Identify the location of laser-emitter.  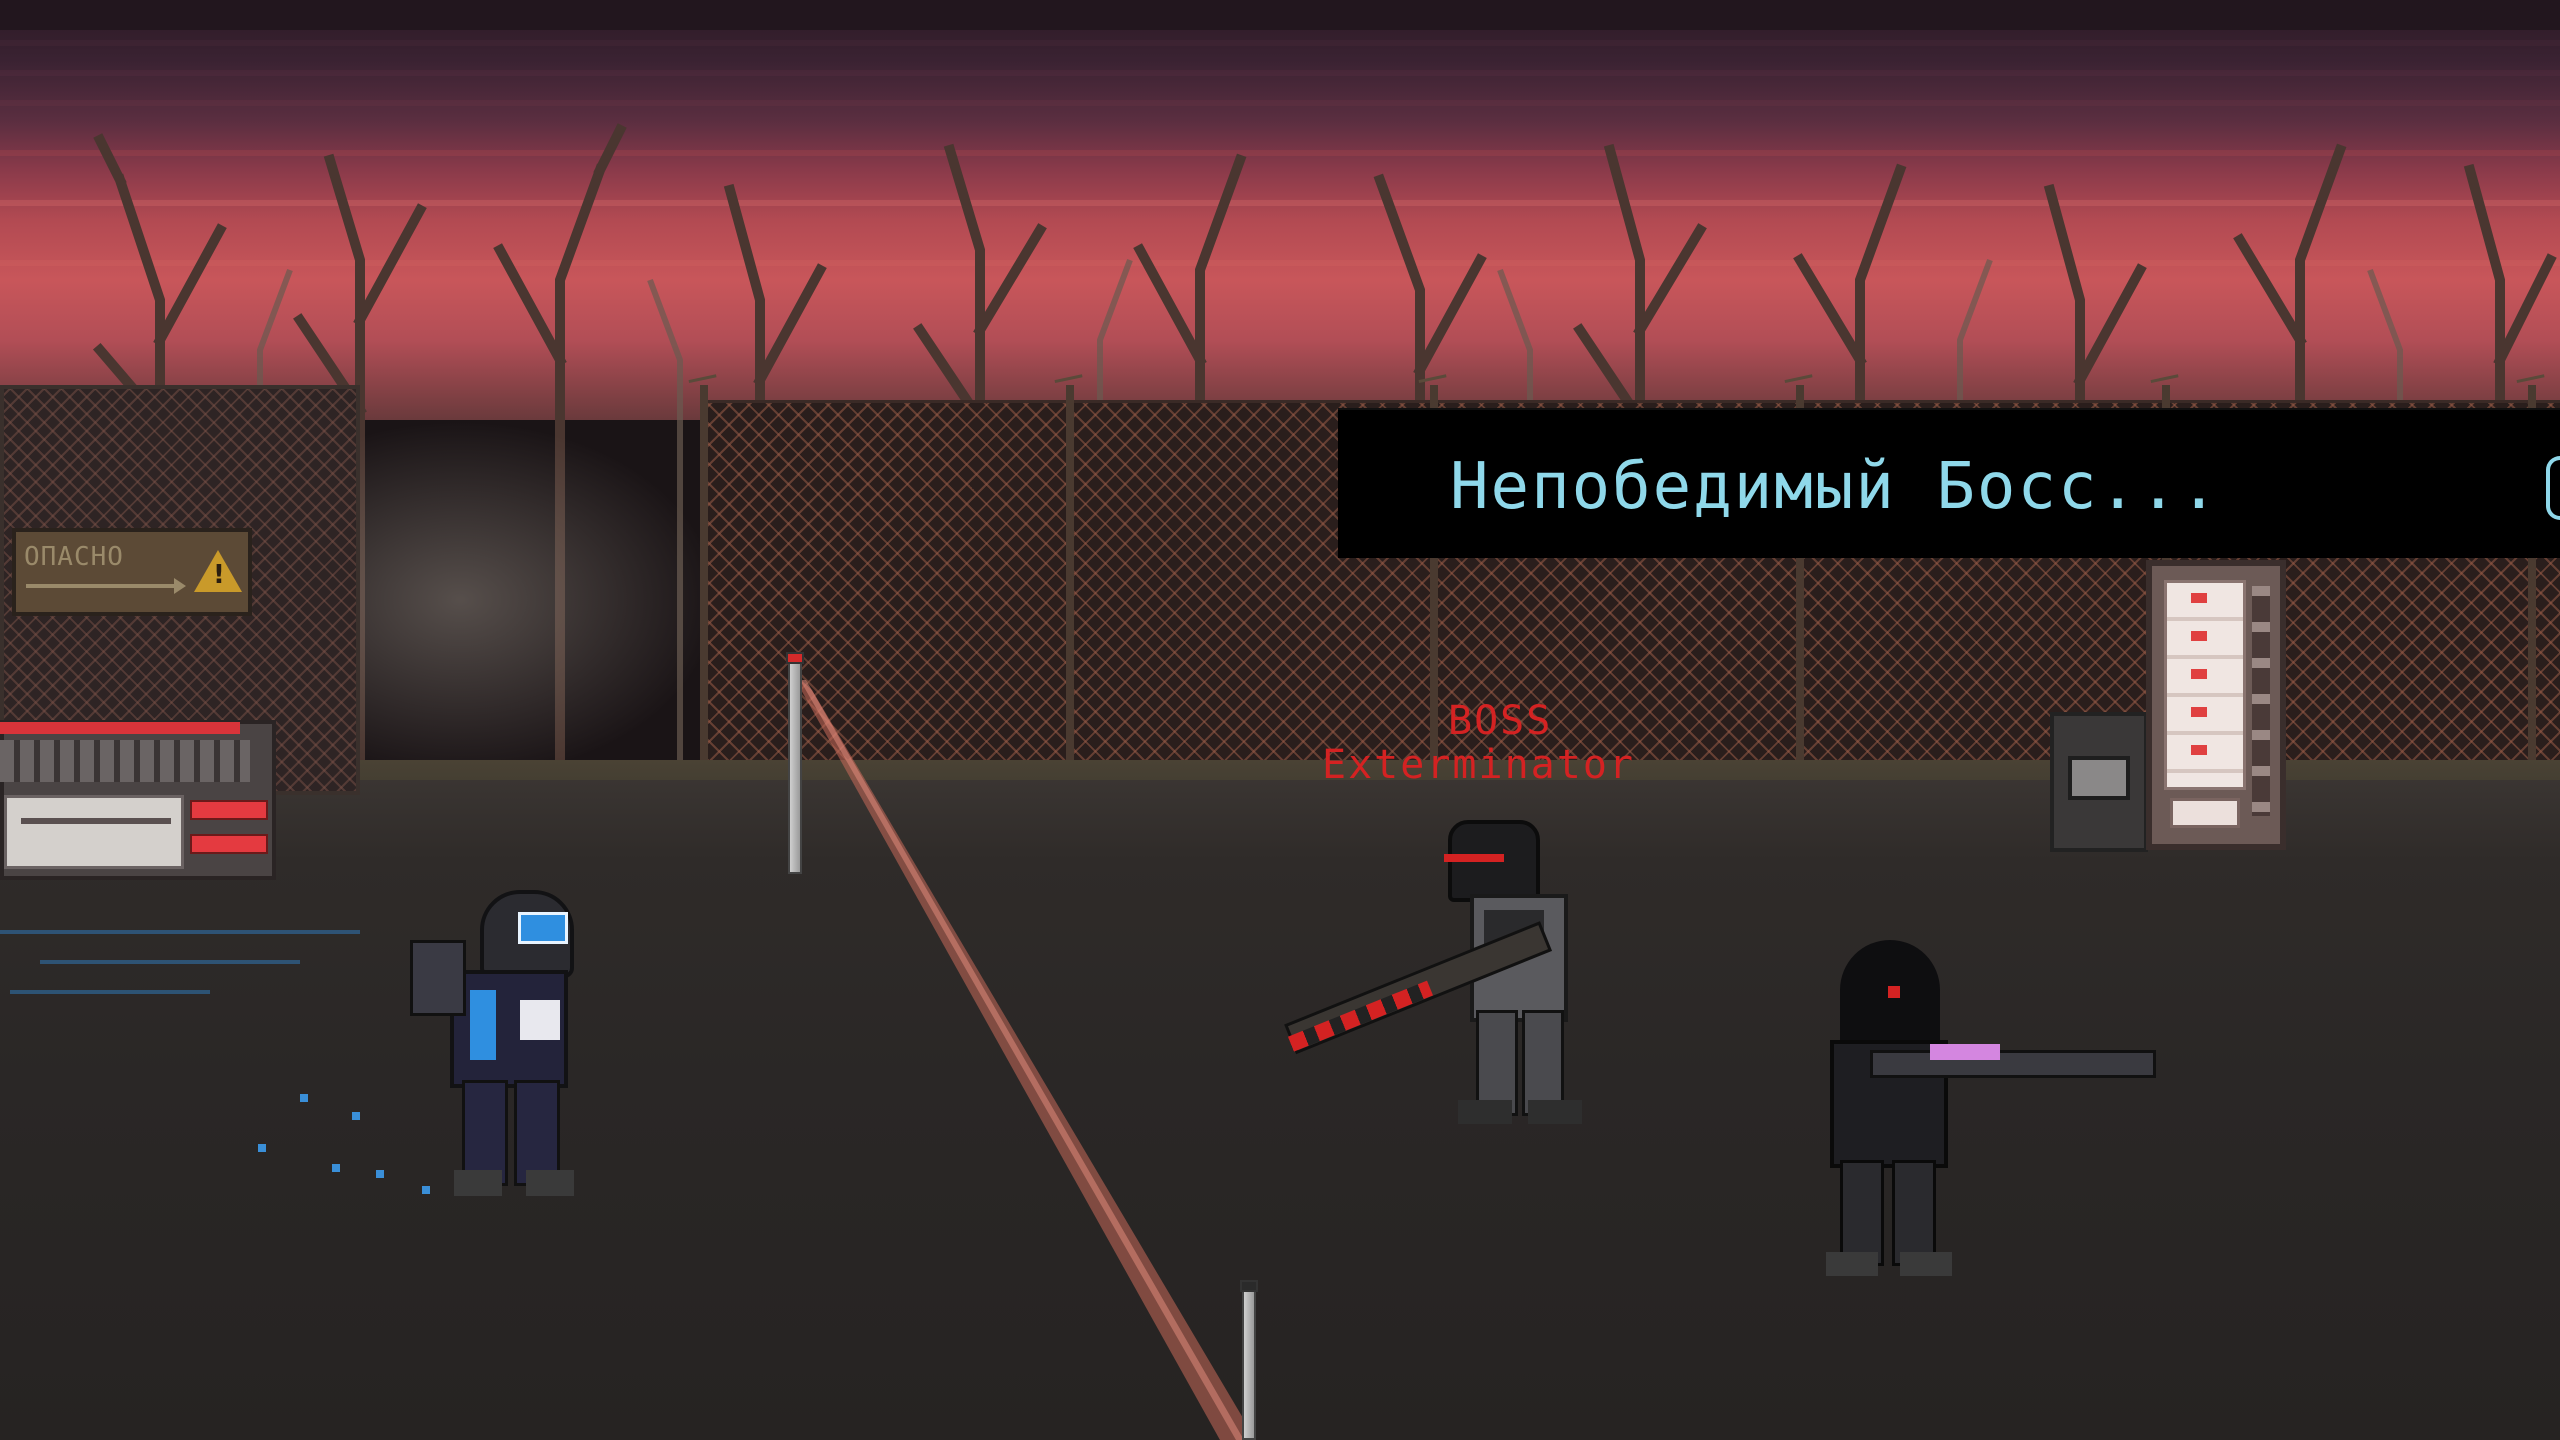
(795, 658).